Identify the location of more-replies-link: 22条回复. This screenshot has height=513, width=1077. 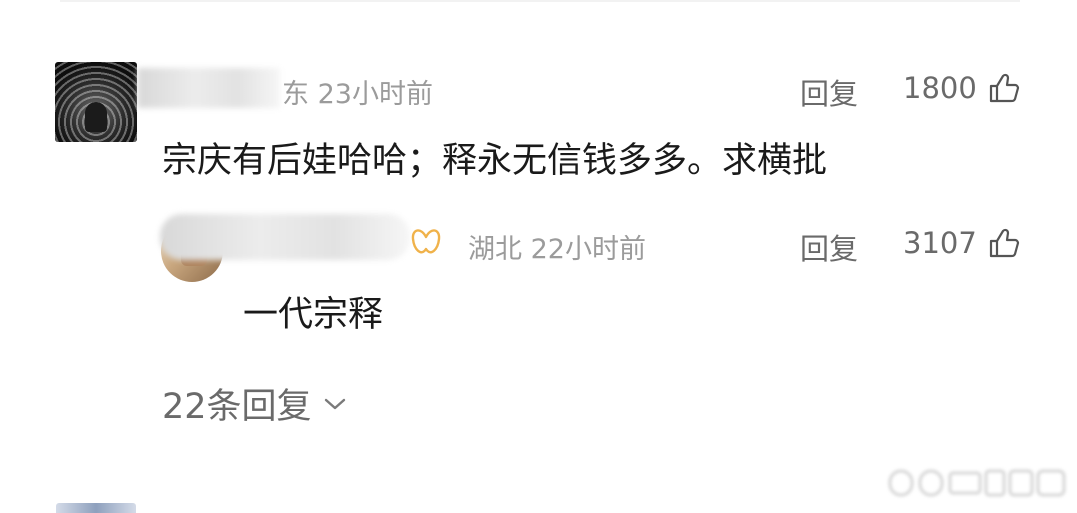
(255, 403).